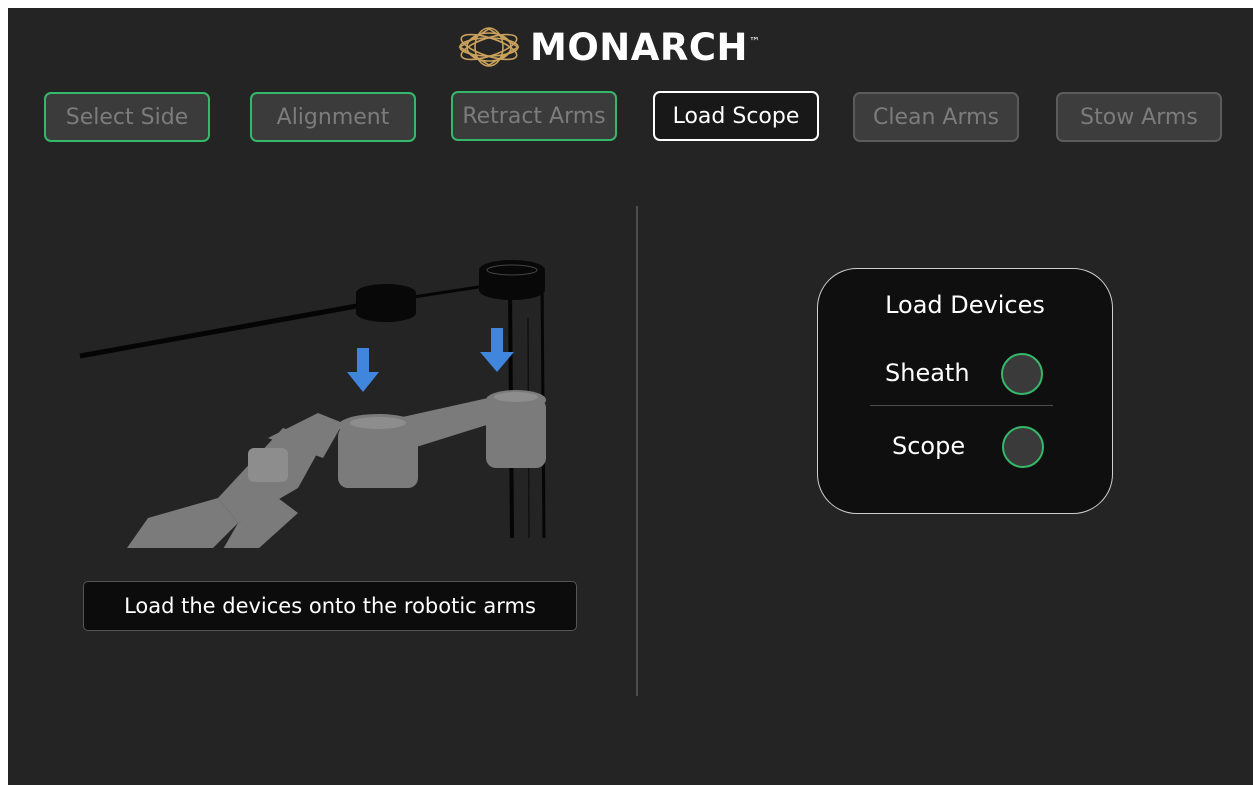 This screenshot has height=785, width=1253. What do you see at coordinates (330, 606) in the screenshot?
I see `instruction-text: Load the devices onto the robotic arms` at bounding box center [330, 606].